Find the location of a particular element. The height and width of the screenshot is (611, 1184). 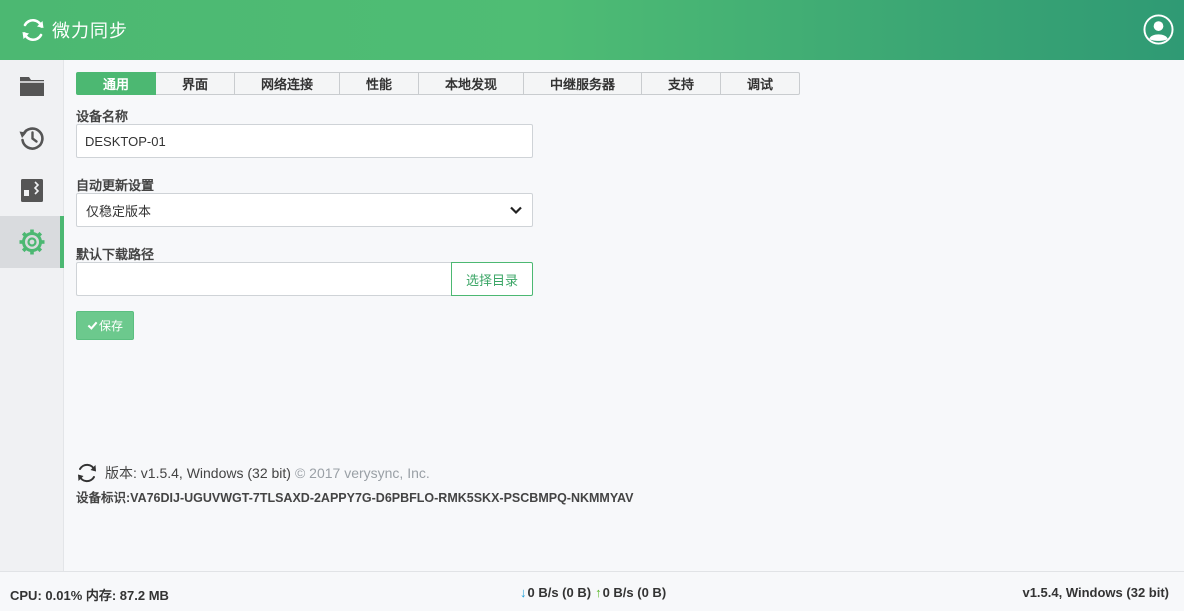

auto-update-select: 仅稳定版本 is located at coordinates (304, 210).